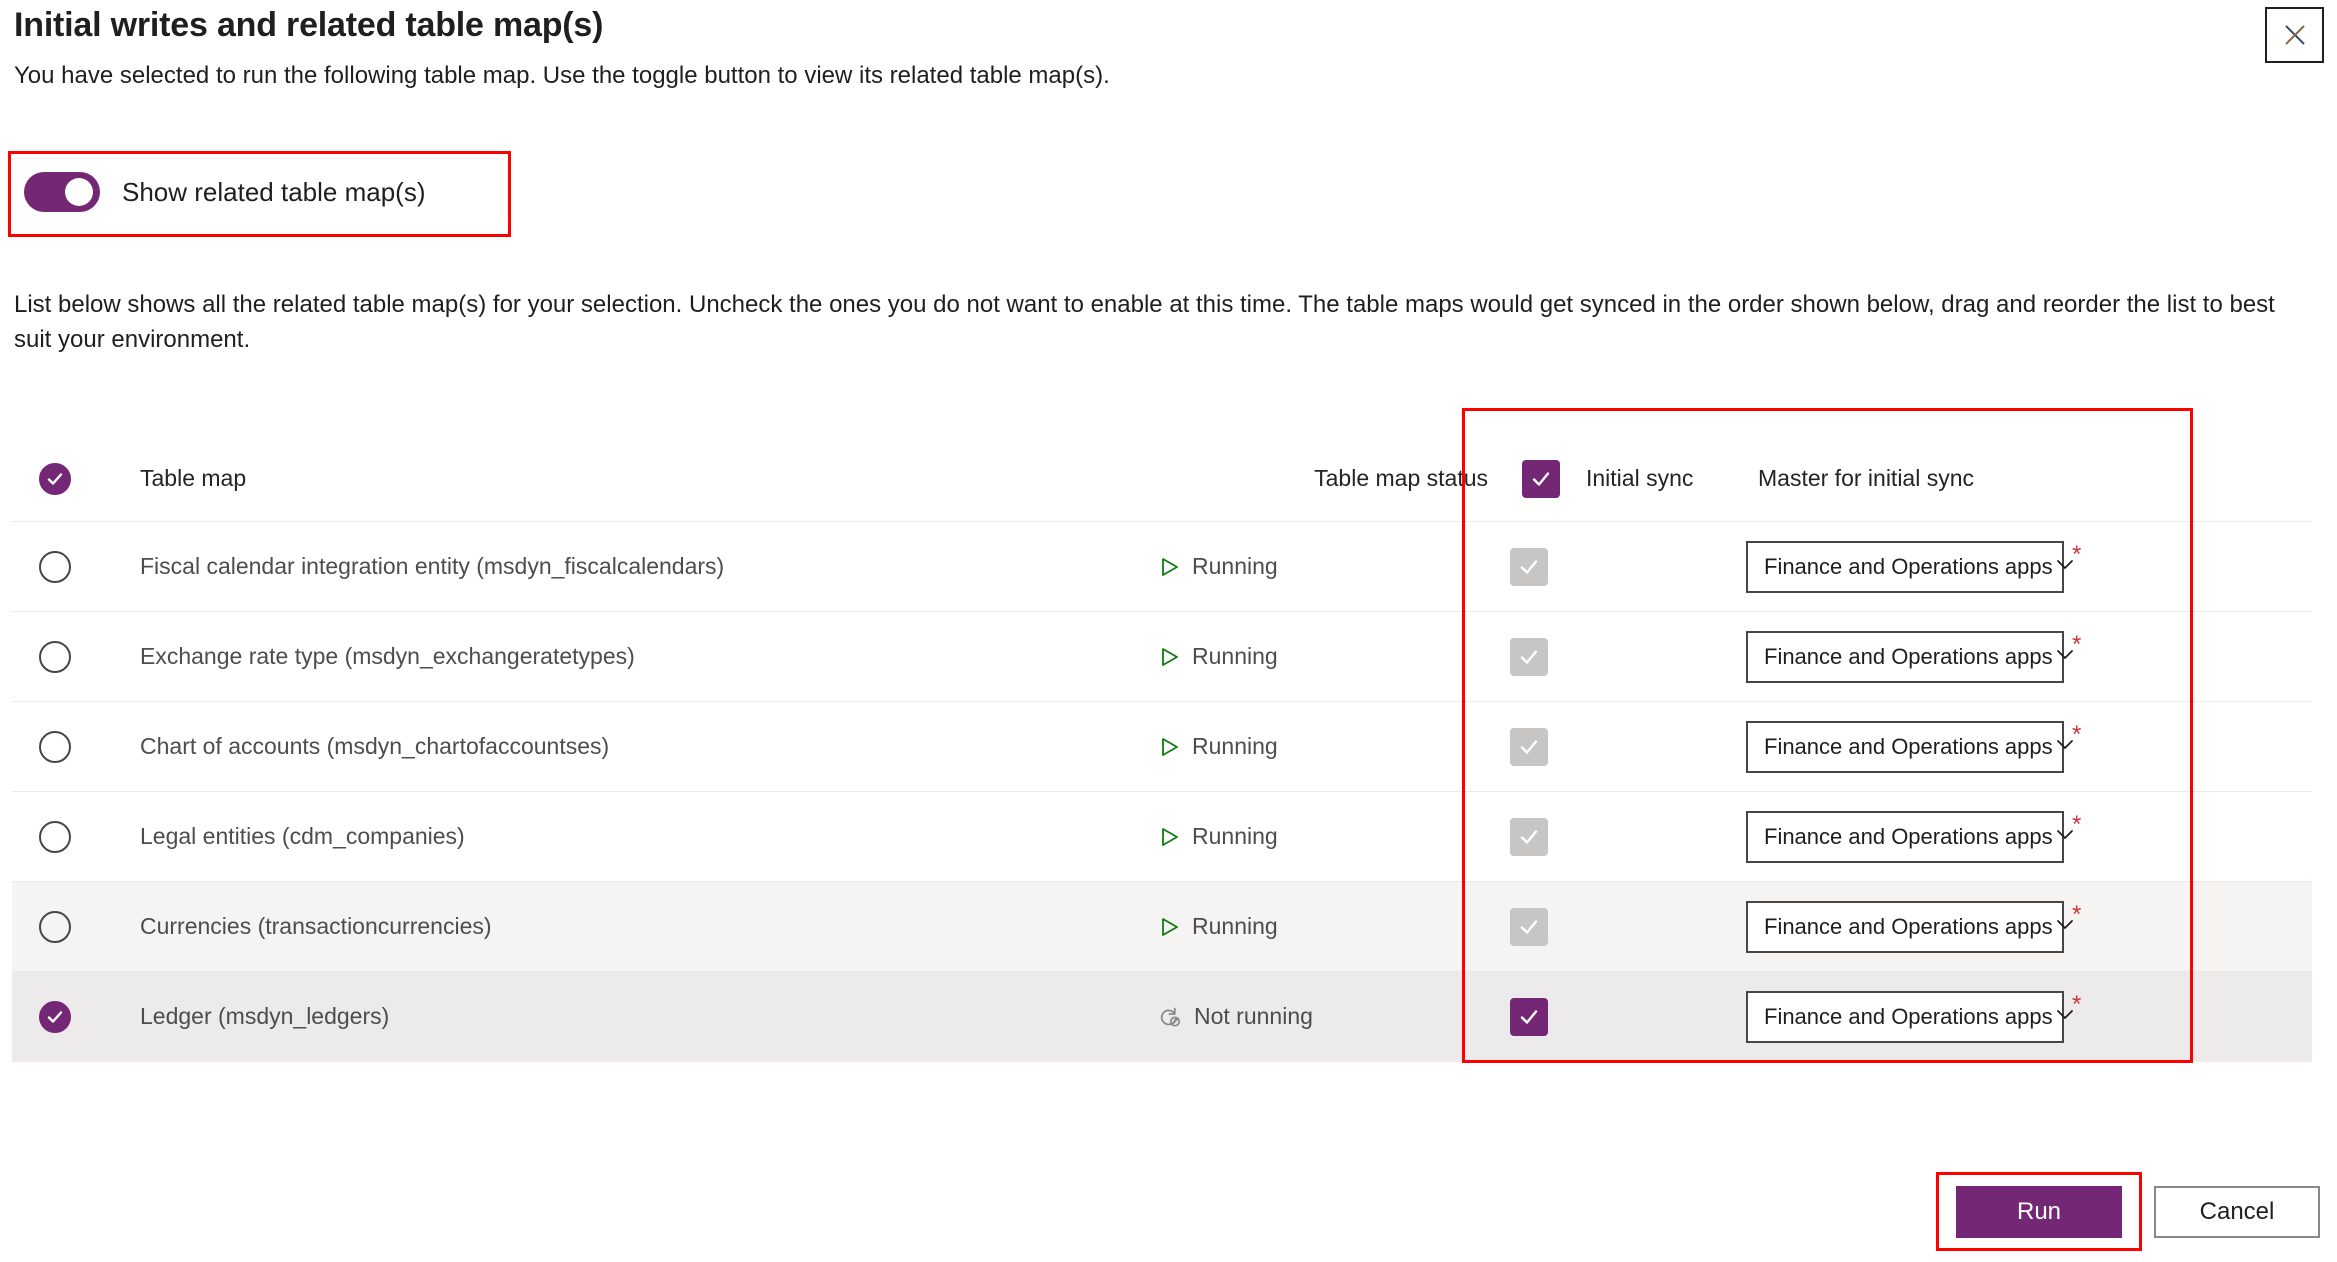 The image size is (2337, 1262). What do you see at coordinates (2026, 478) in the screenshot?
I see `column-header-master-for-initial-sync: Master for initial sync` at bounding box center [2026, 478].